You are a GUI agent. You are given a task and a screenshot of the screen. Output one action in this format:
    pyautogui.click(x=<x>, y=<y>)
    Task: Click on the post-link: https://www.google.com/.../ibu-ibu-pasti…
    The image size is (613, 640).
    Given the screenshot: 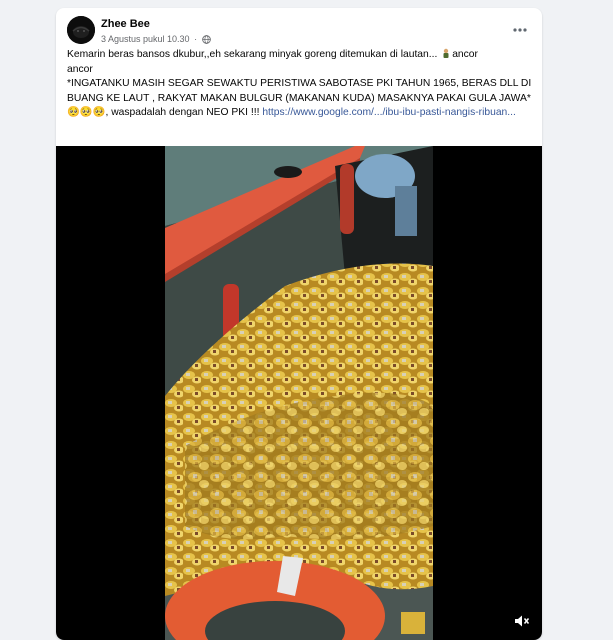 What is the action you would take?
    pyautogui.click(x=389, y=112)
    